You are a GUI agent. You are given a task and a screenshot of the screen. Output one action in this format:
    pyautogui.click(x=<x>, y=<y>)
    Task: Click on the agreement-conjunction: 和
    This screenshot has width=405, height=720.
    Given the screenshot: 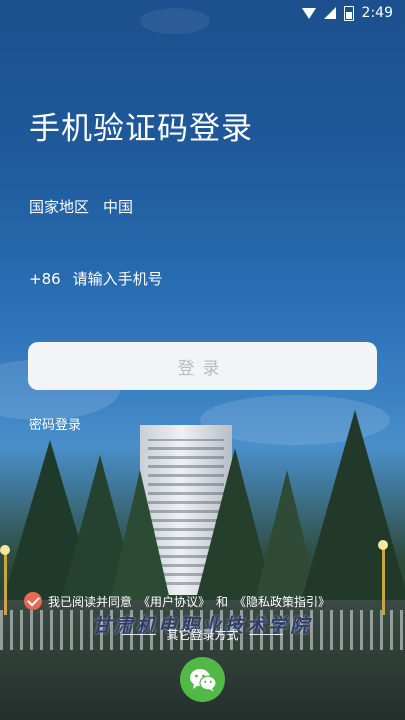 What is the action you would take?
    pyautogui.click(x=222, y=601)
    